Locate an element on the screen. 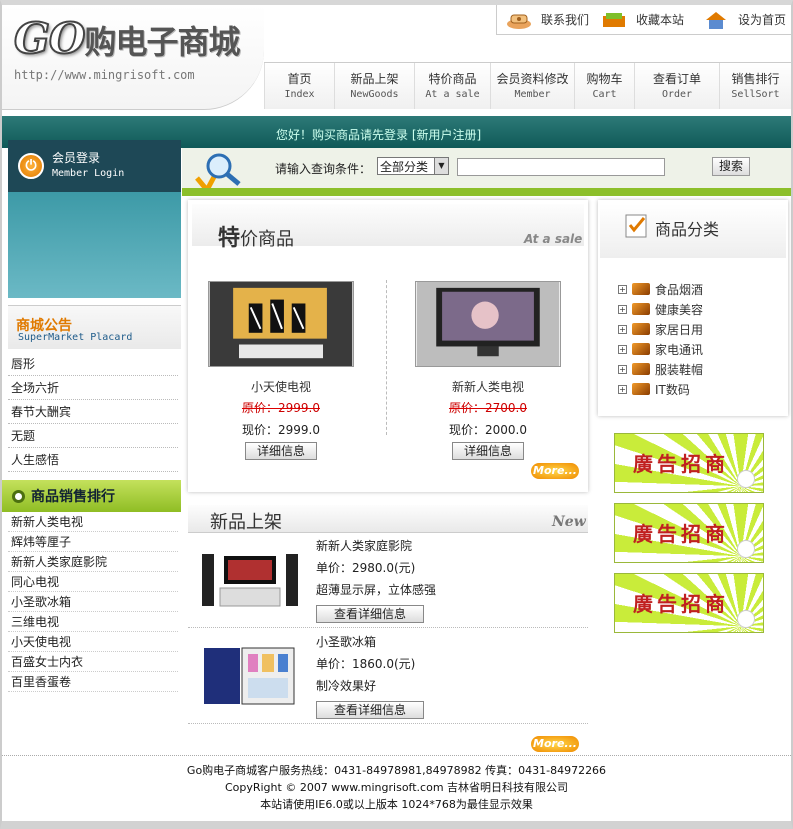  bookmark-link: 收藏本站 is located at coordinates (642, 19).